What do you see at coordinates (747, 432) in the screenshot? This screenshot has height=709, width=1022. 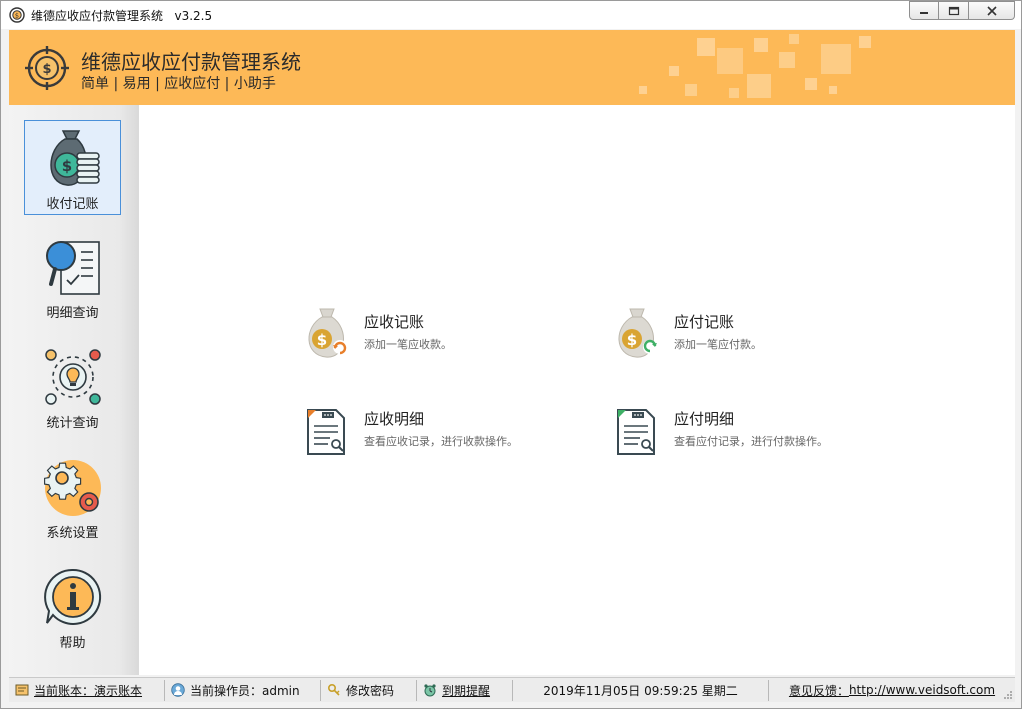 I see `payable-detail-button: 应付明细 查看应付记录，进行付款操作。` at bounding box center [747, 432].